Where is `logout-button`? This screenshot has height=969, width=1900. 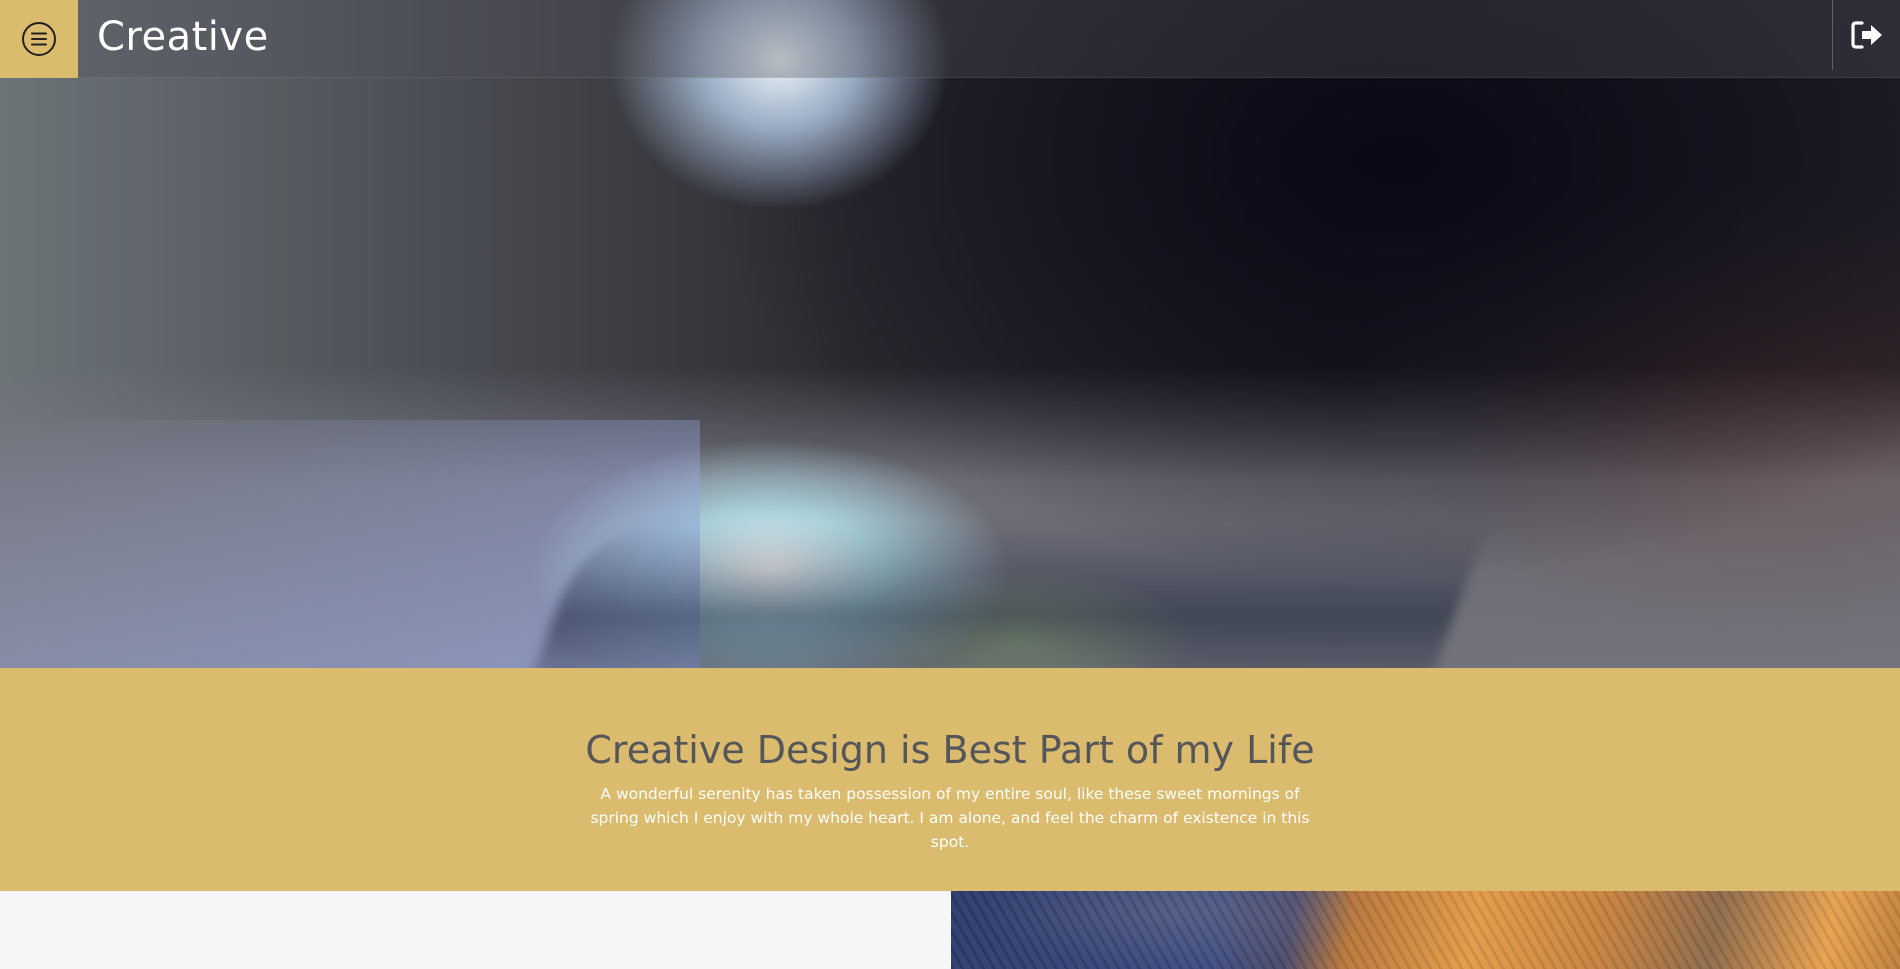
logout-button is located at coordinates (1867, 35).